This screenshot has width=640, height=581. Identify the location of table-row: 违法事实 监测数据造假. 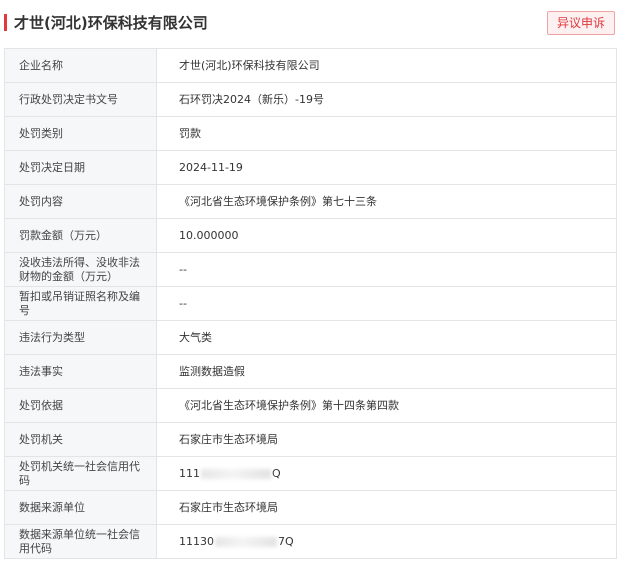
(310, 371).